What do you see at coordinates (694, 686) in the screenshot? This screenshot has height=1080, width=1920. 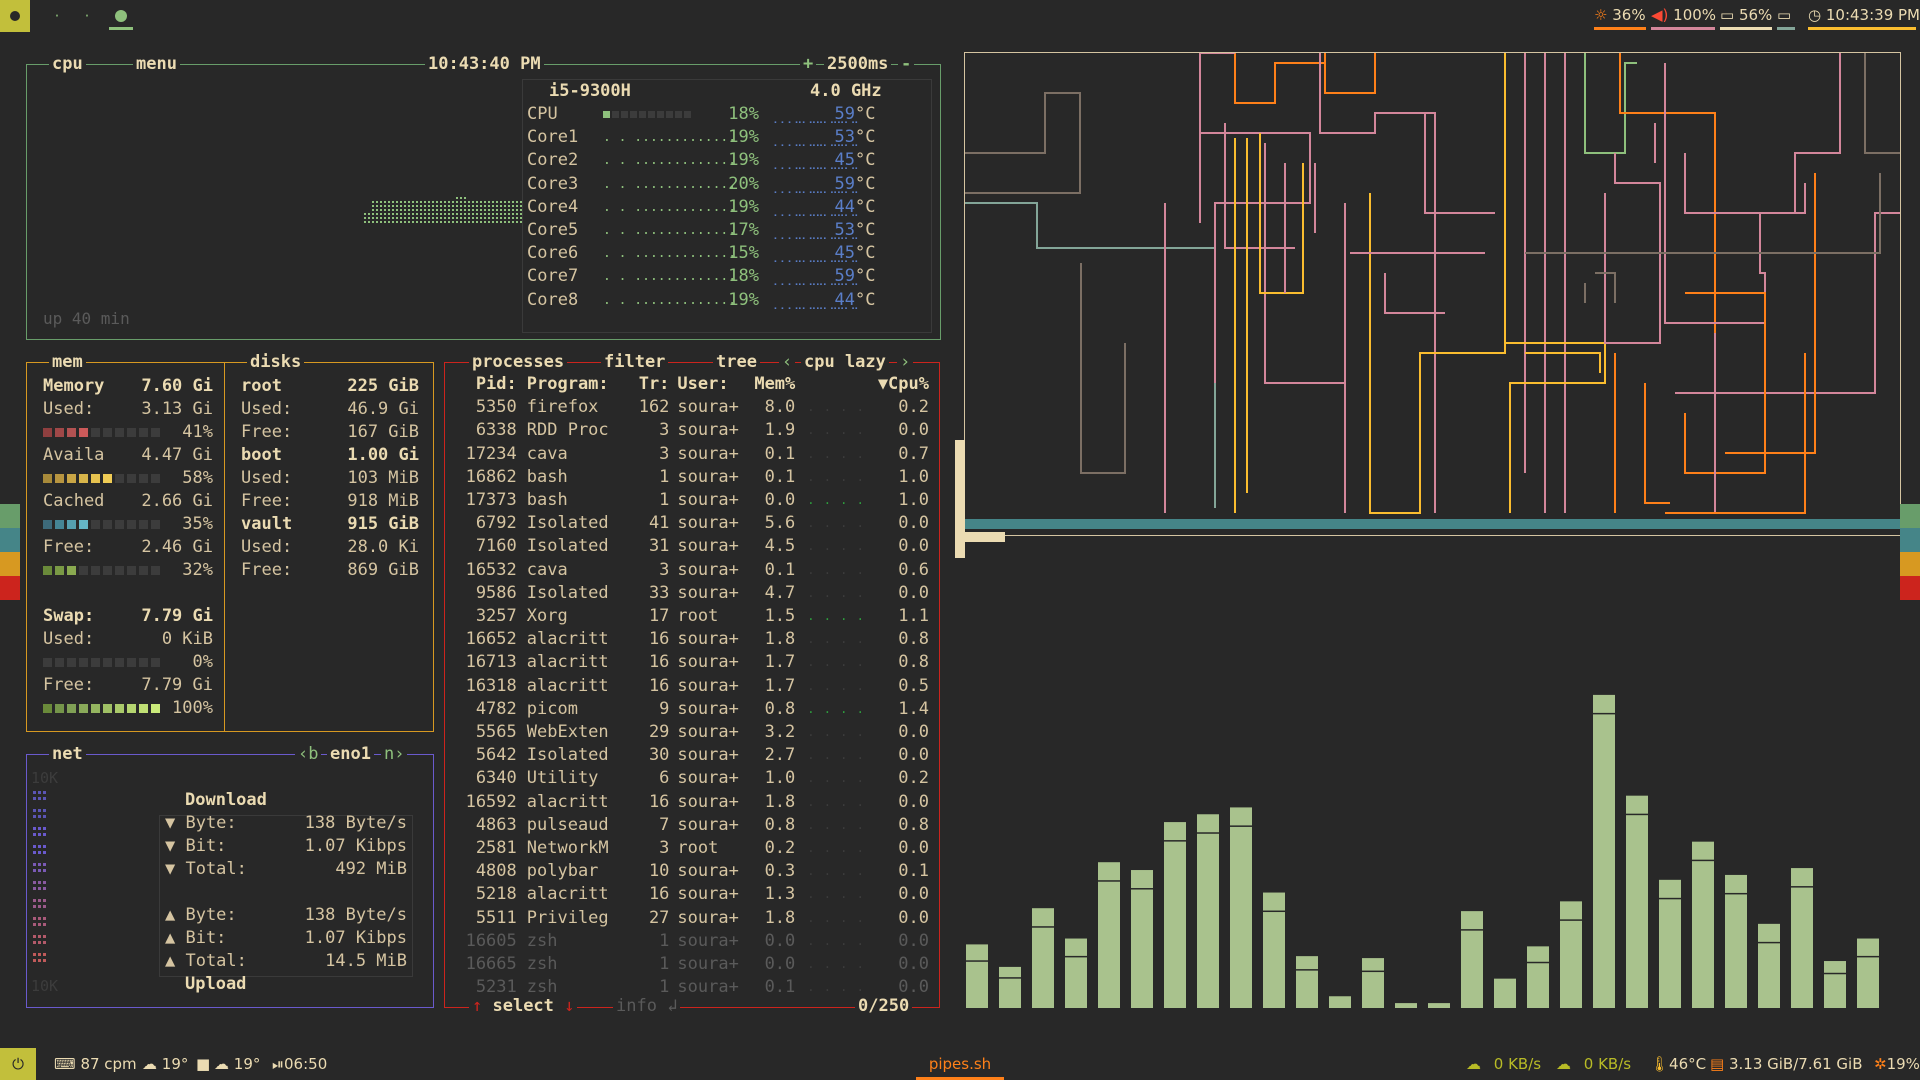 I see `process-row: 16318 alacritt 16 soura+ 1.7 . . . . 0.5` at bounding box center [694, 686].